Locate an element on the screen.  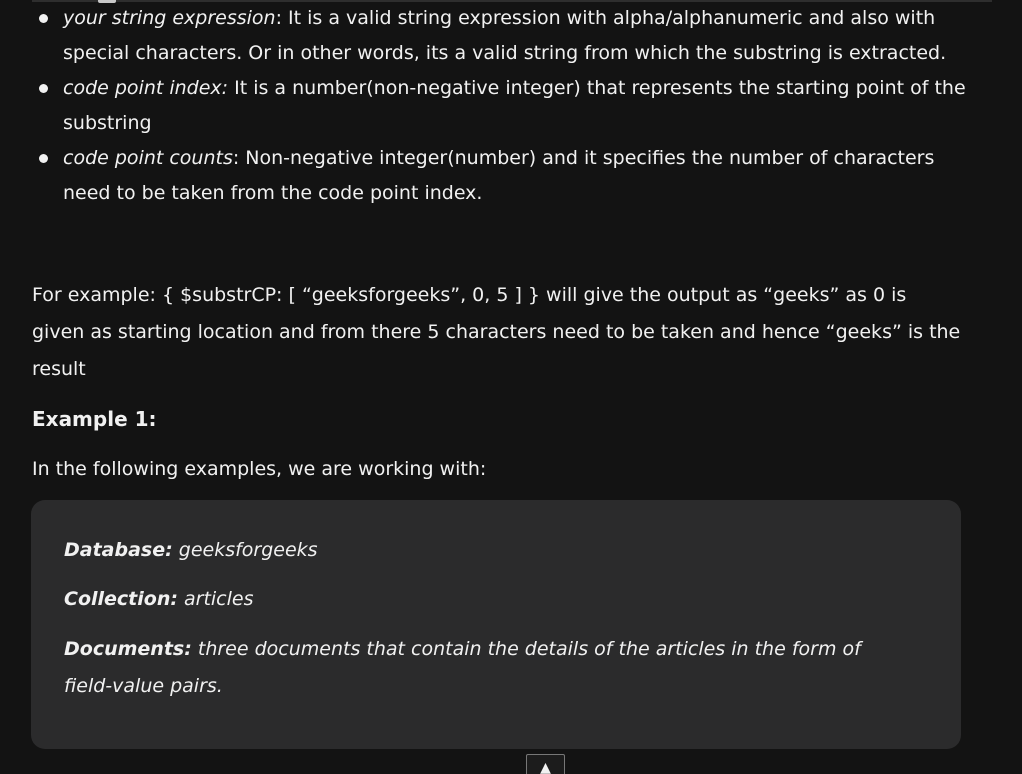
example-heading: Example 1: is located at coordinates (94, 419).